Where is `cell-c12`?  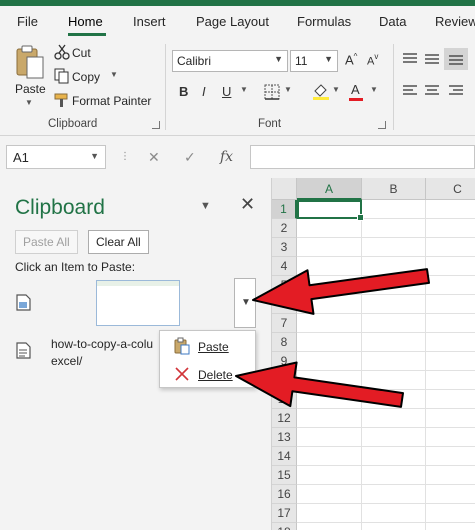 cell-c12 is located at coordinates (450, 418).